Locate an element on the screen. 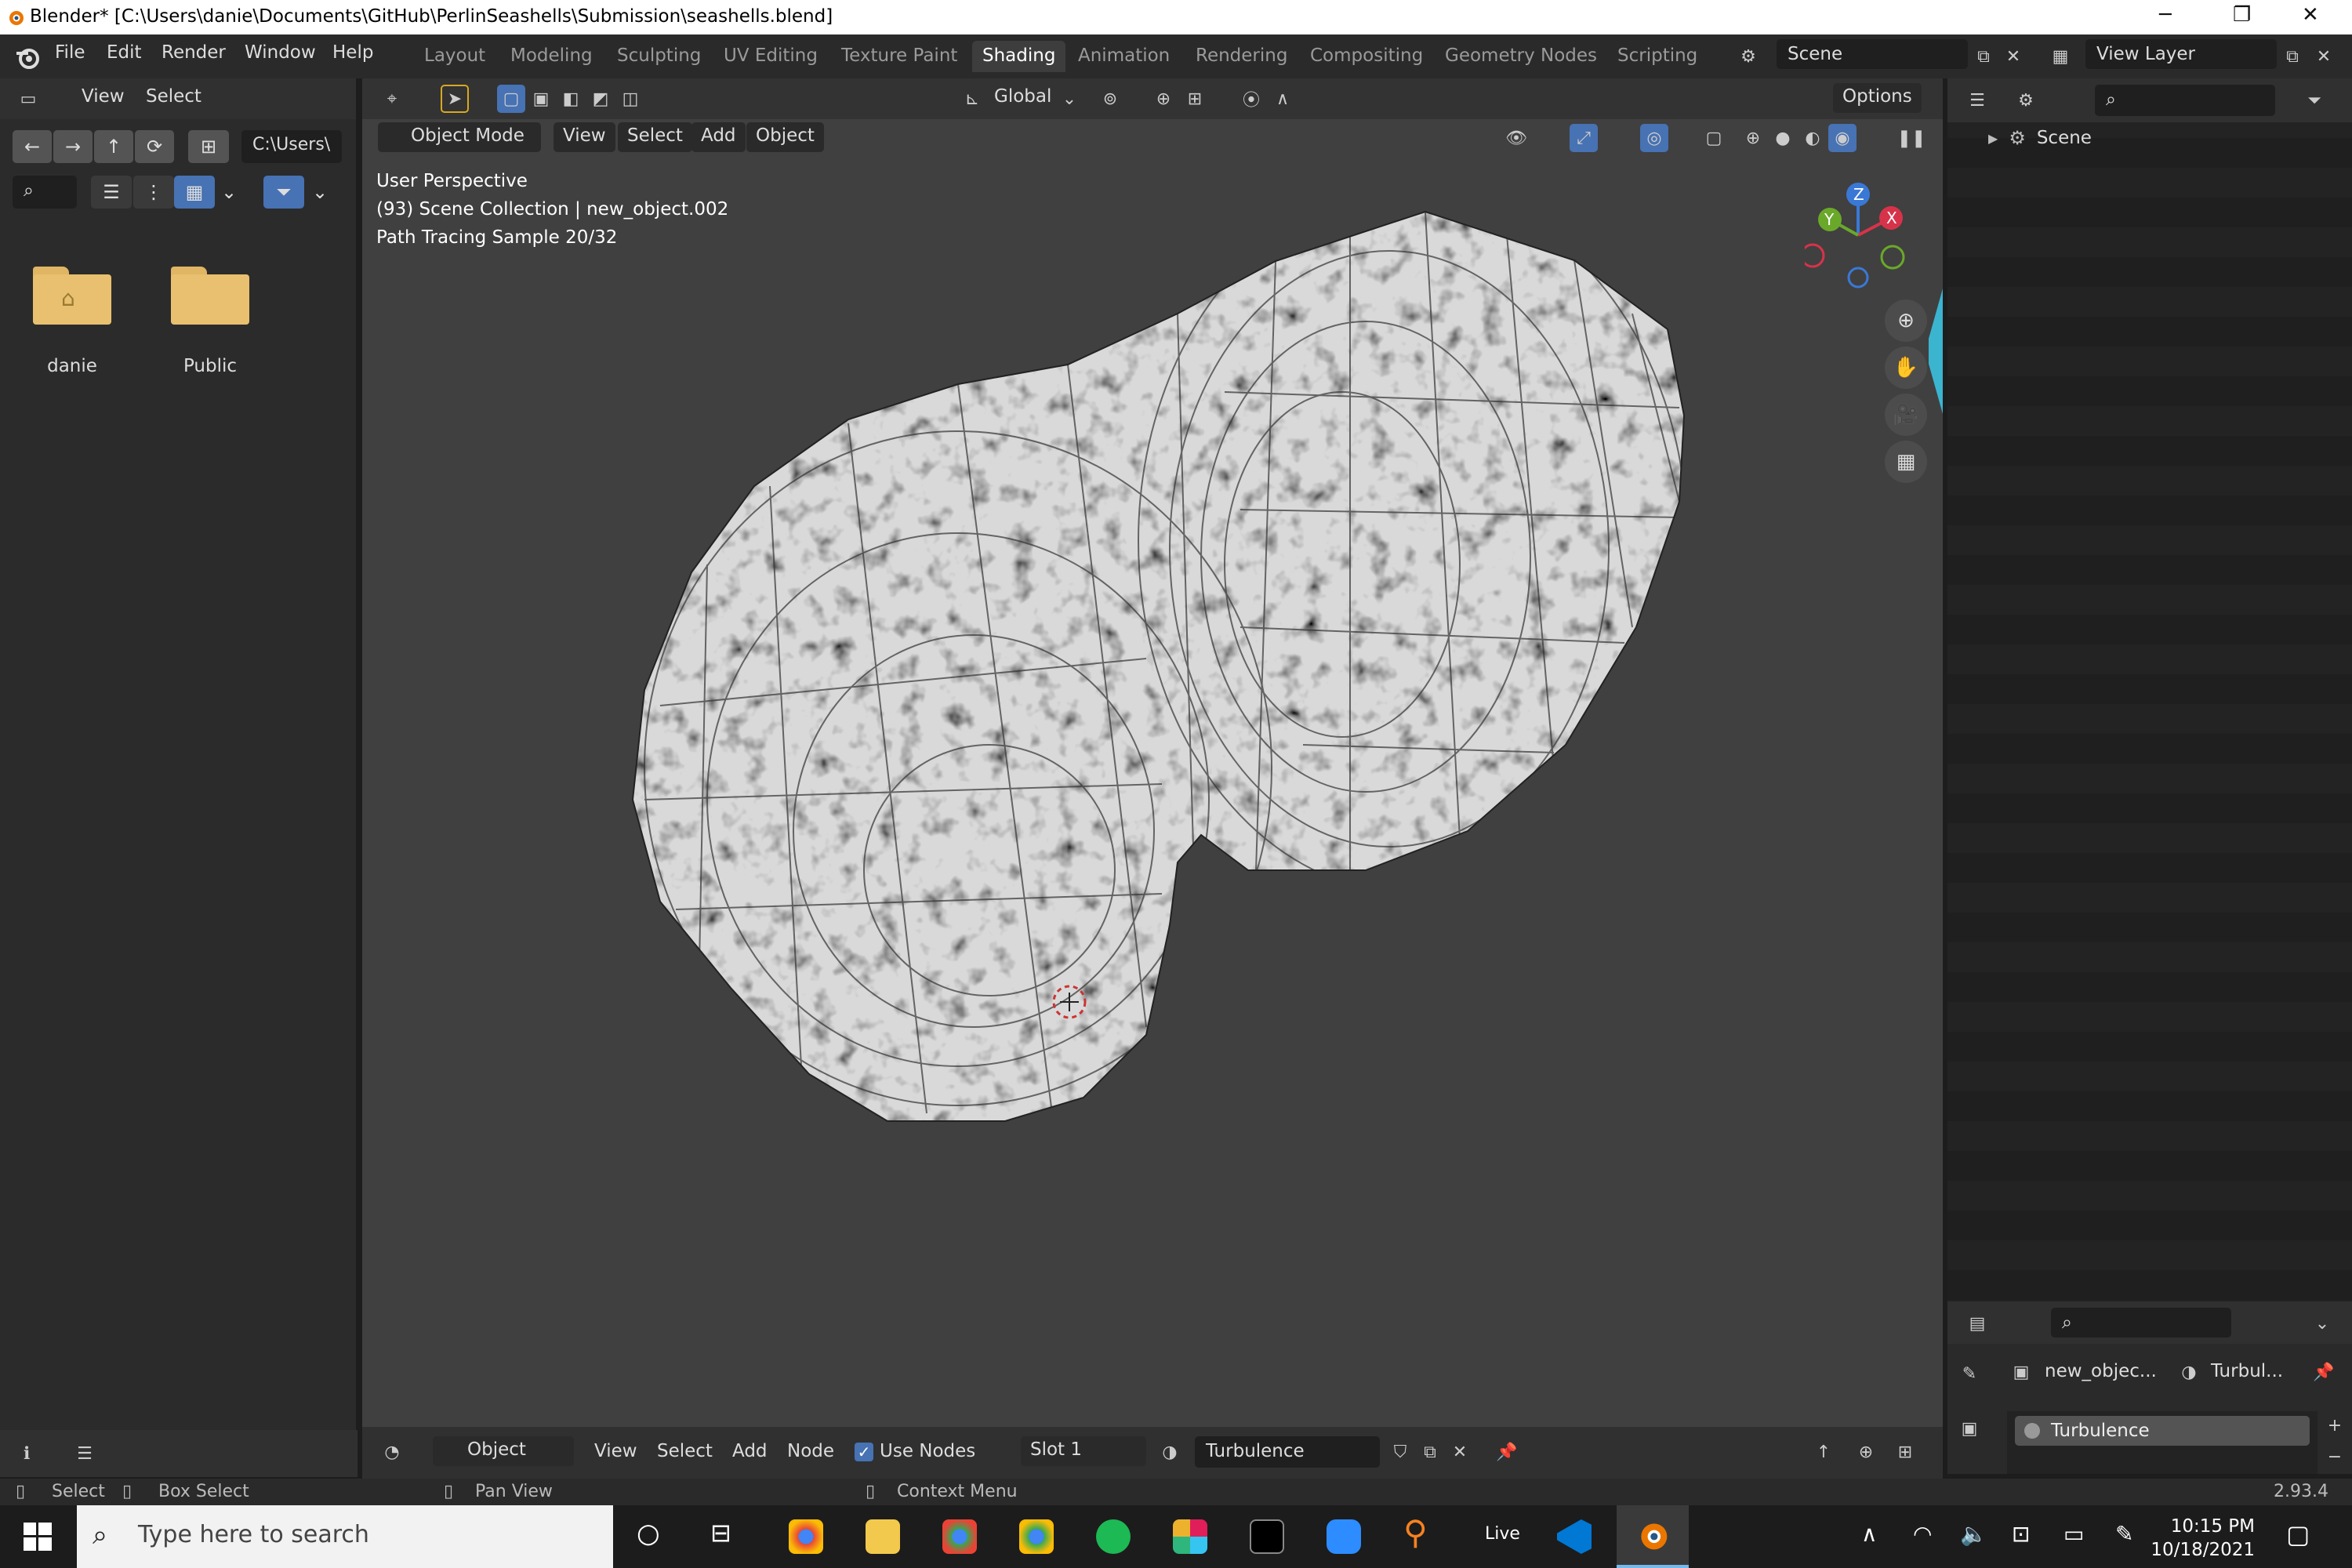 Image resolution: width=2352 pixels, height=1568 pixels. navigation-gizmo: Z X Y is located at coordinates (1860, 239).